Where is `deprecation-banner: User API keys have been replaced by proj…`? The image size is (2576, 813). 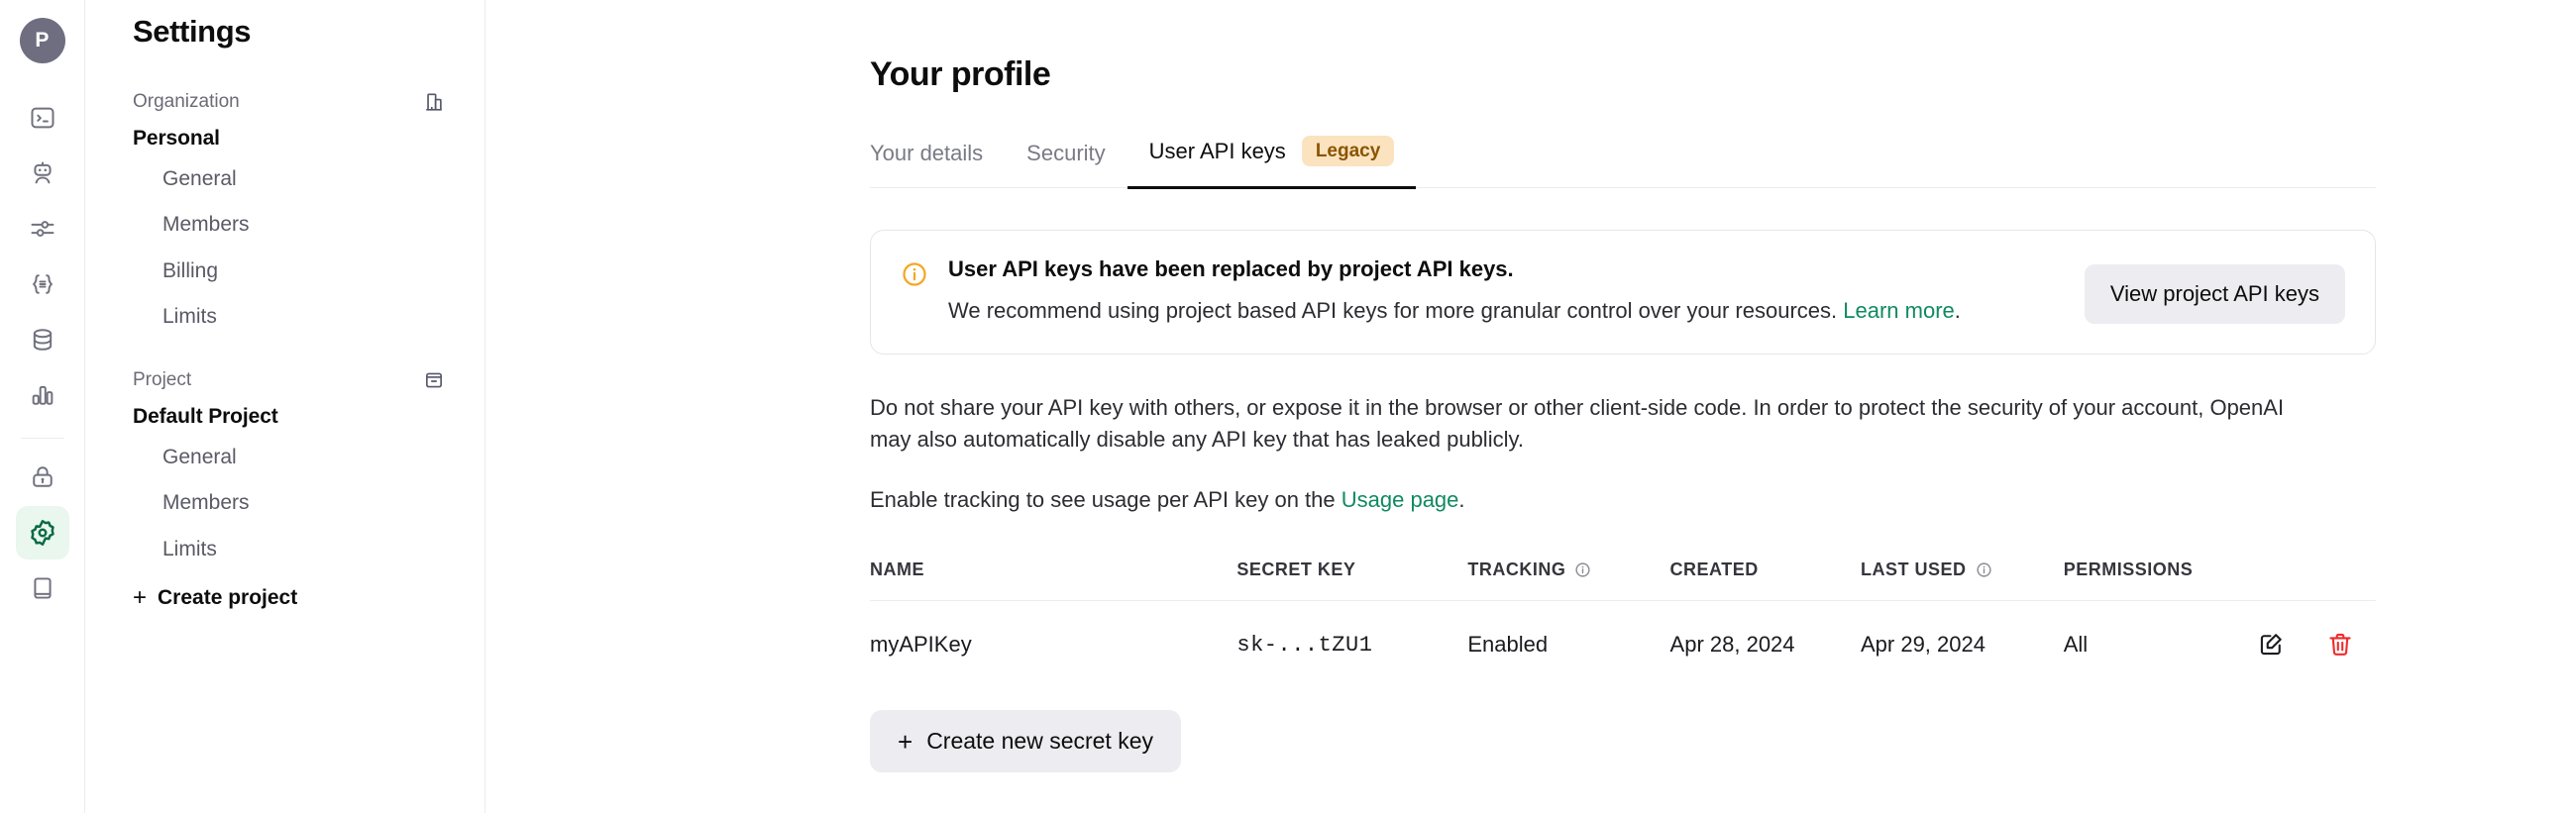 deprecation-banner: User API keys have been replaced by proj… is located at coordinates (1623, 293).